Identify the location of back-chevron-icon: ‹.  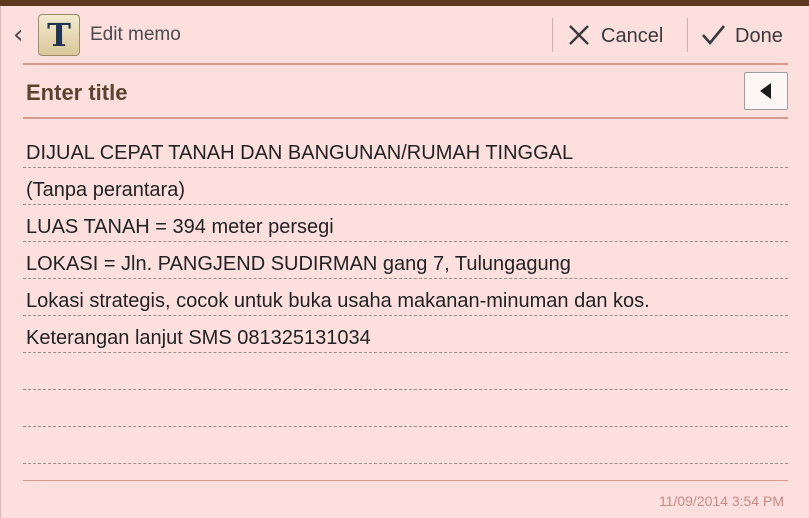
(22, 35).